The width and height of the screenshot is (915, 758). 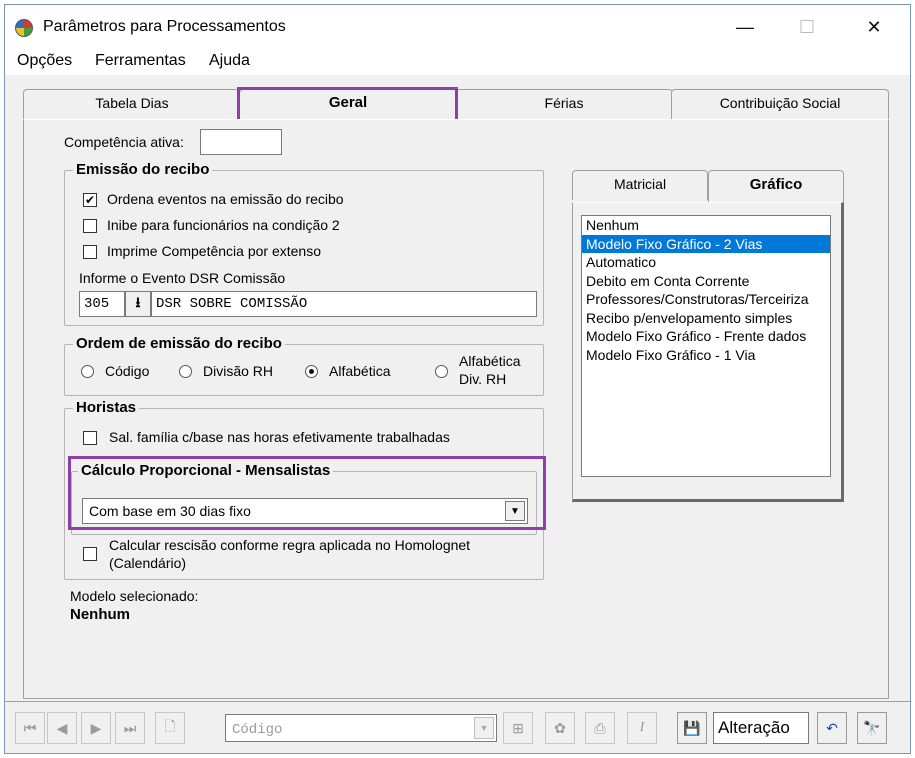 I want to click on subtab-grafico: Gráfico, so click(x=776, y=186).